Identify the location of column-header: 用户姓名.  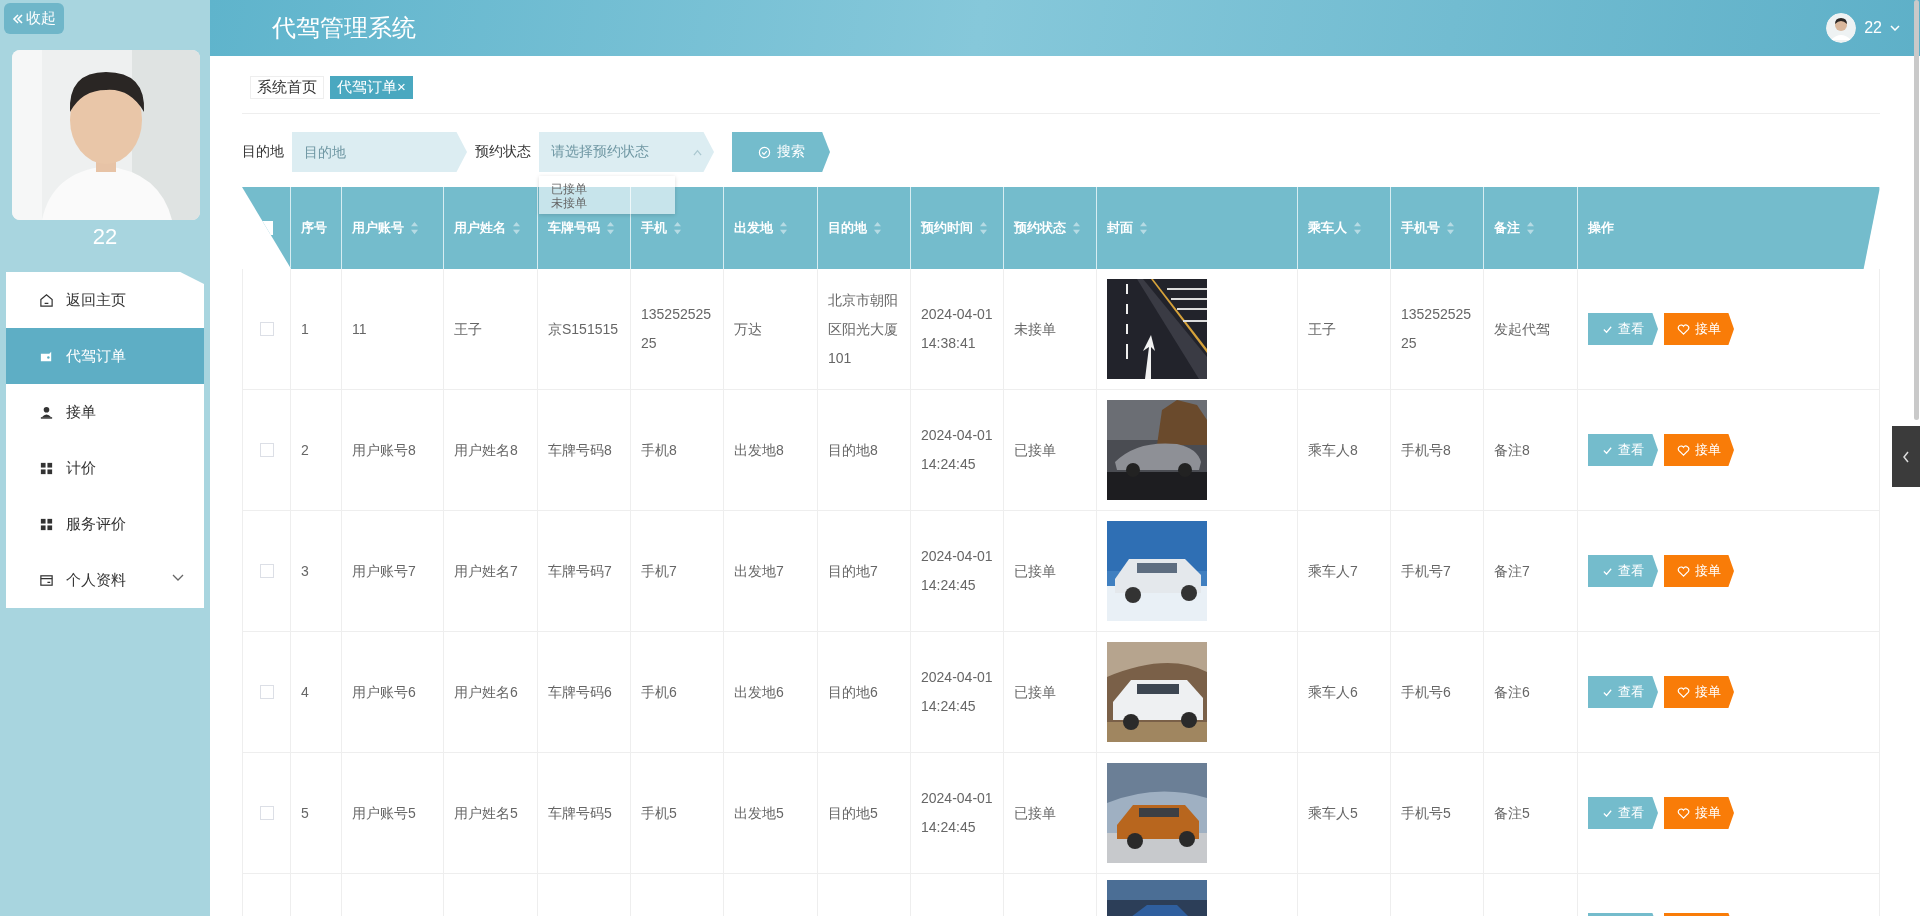
(480, 228).